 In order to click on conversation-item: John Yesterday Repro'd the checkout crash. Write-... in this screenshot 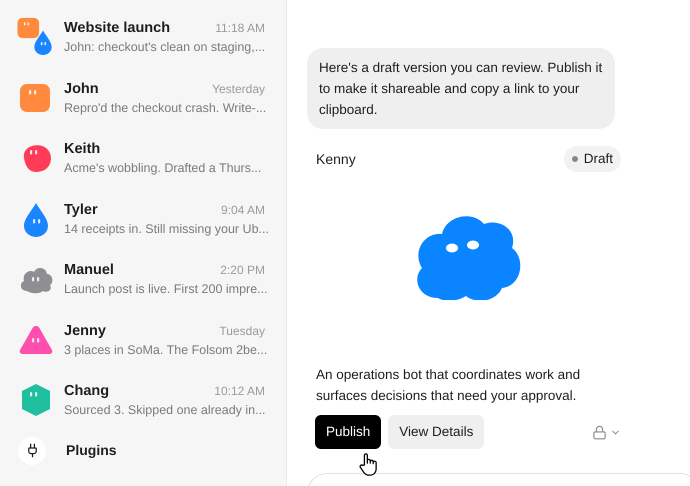, I will do `click(143, 98)`.